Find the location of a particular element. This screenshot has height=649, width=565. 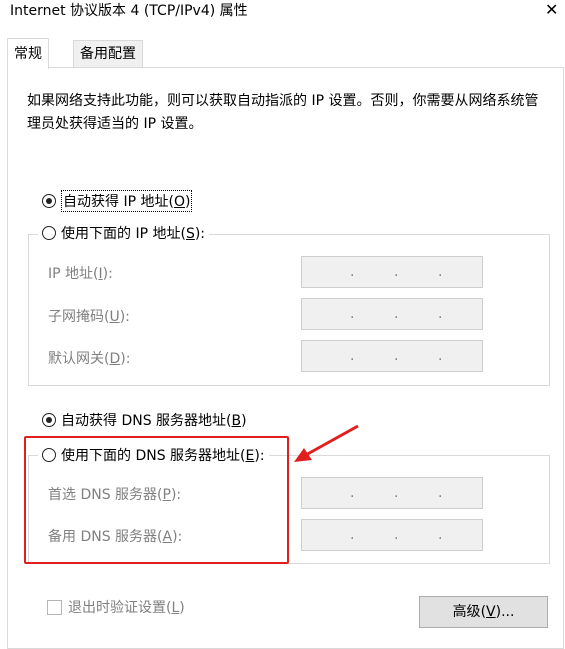

radio-manual-ip: 使用下面的 IP 地址(S): is located at coordinates (124, 233).